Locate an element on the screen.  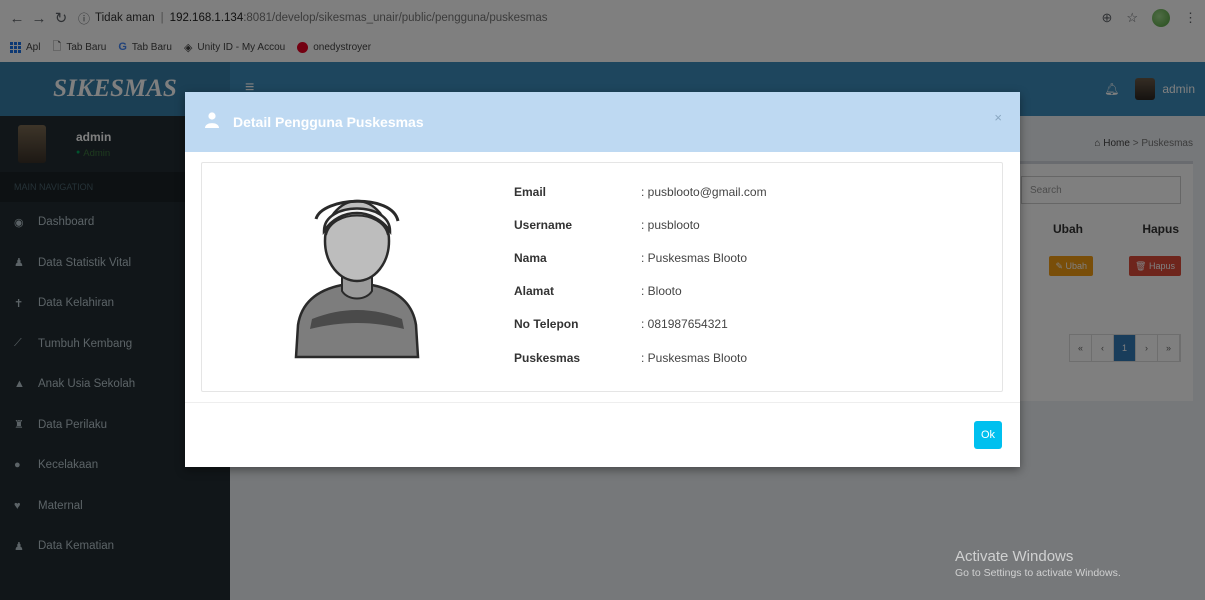
detail-label: Nama is located at coordinates (530, 257).